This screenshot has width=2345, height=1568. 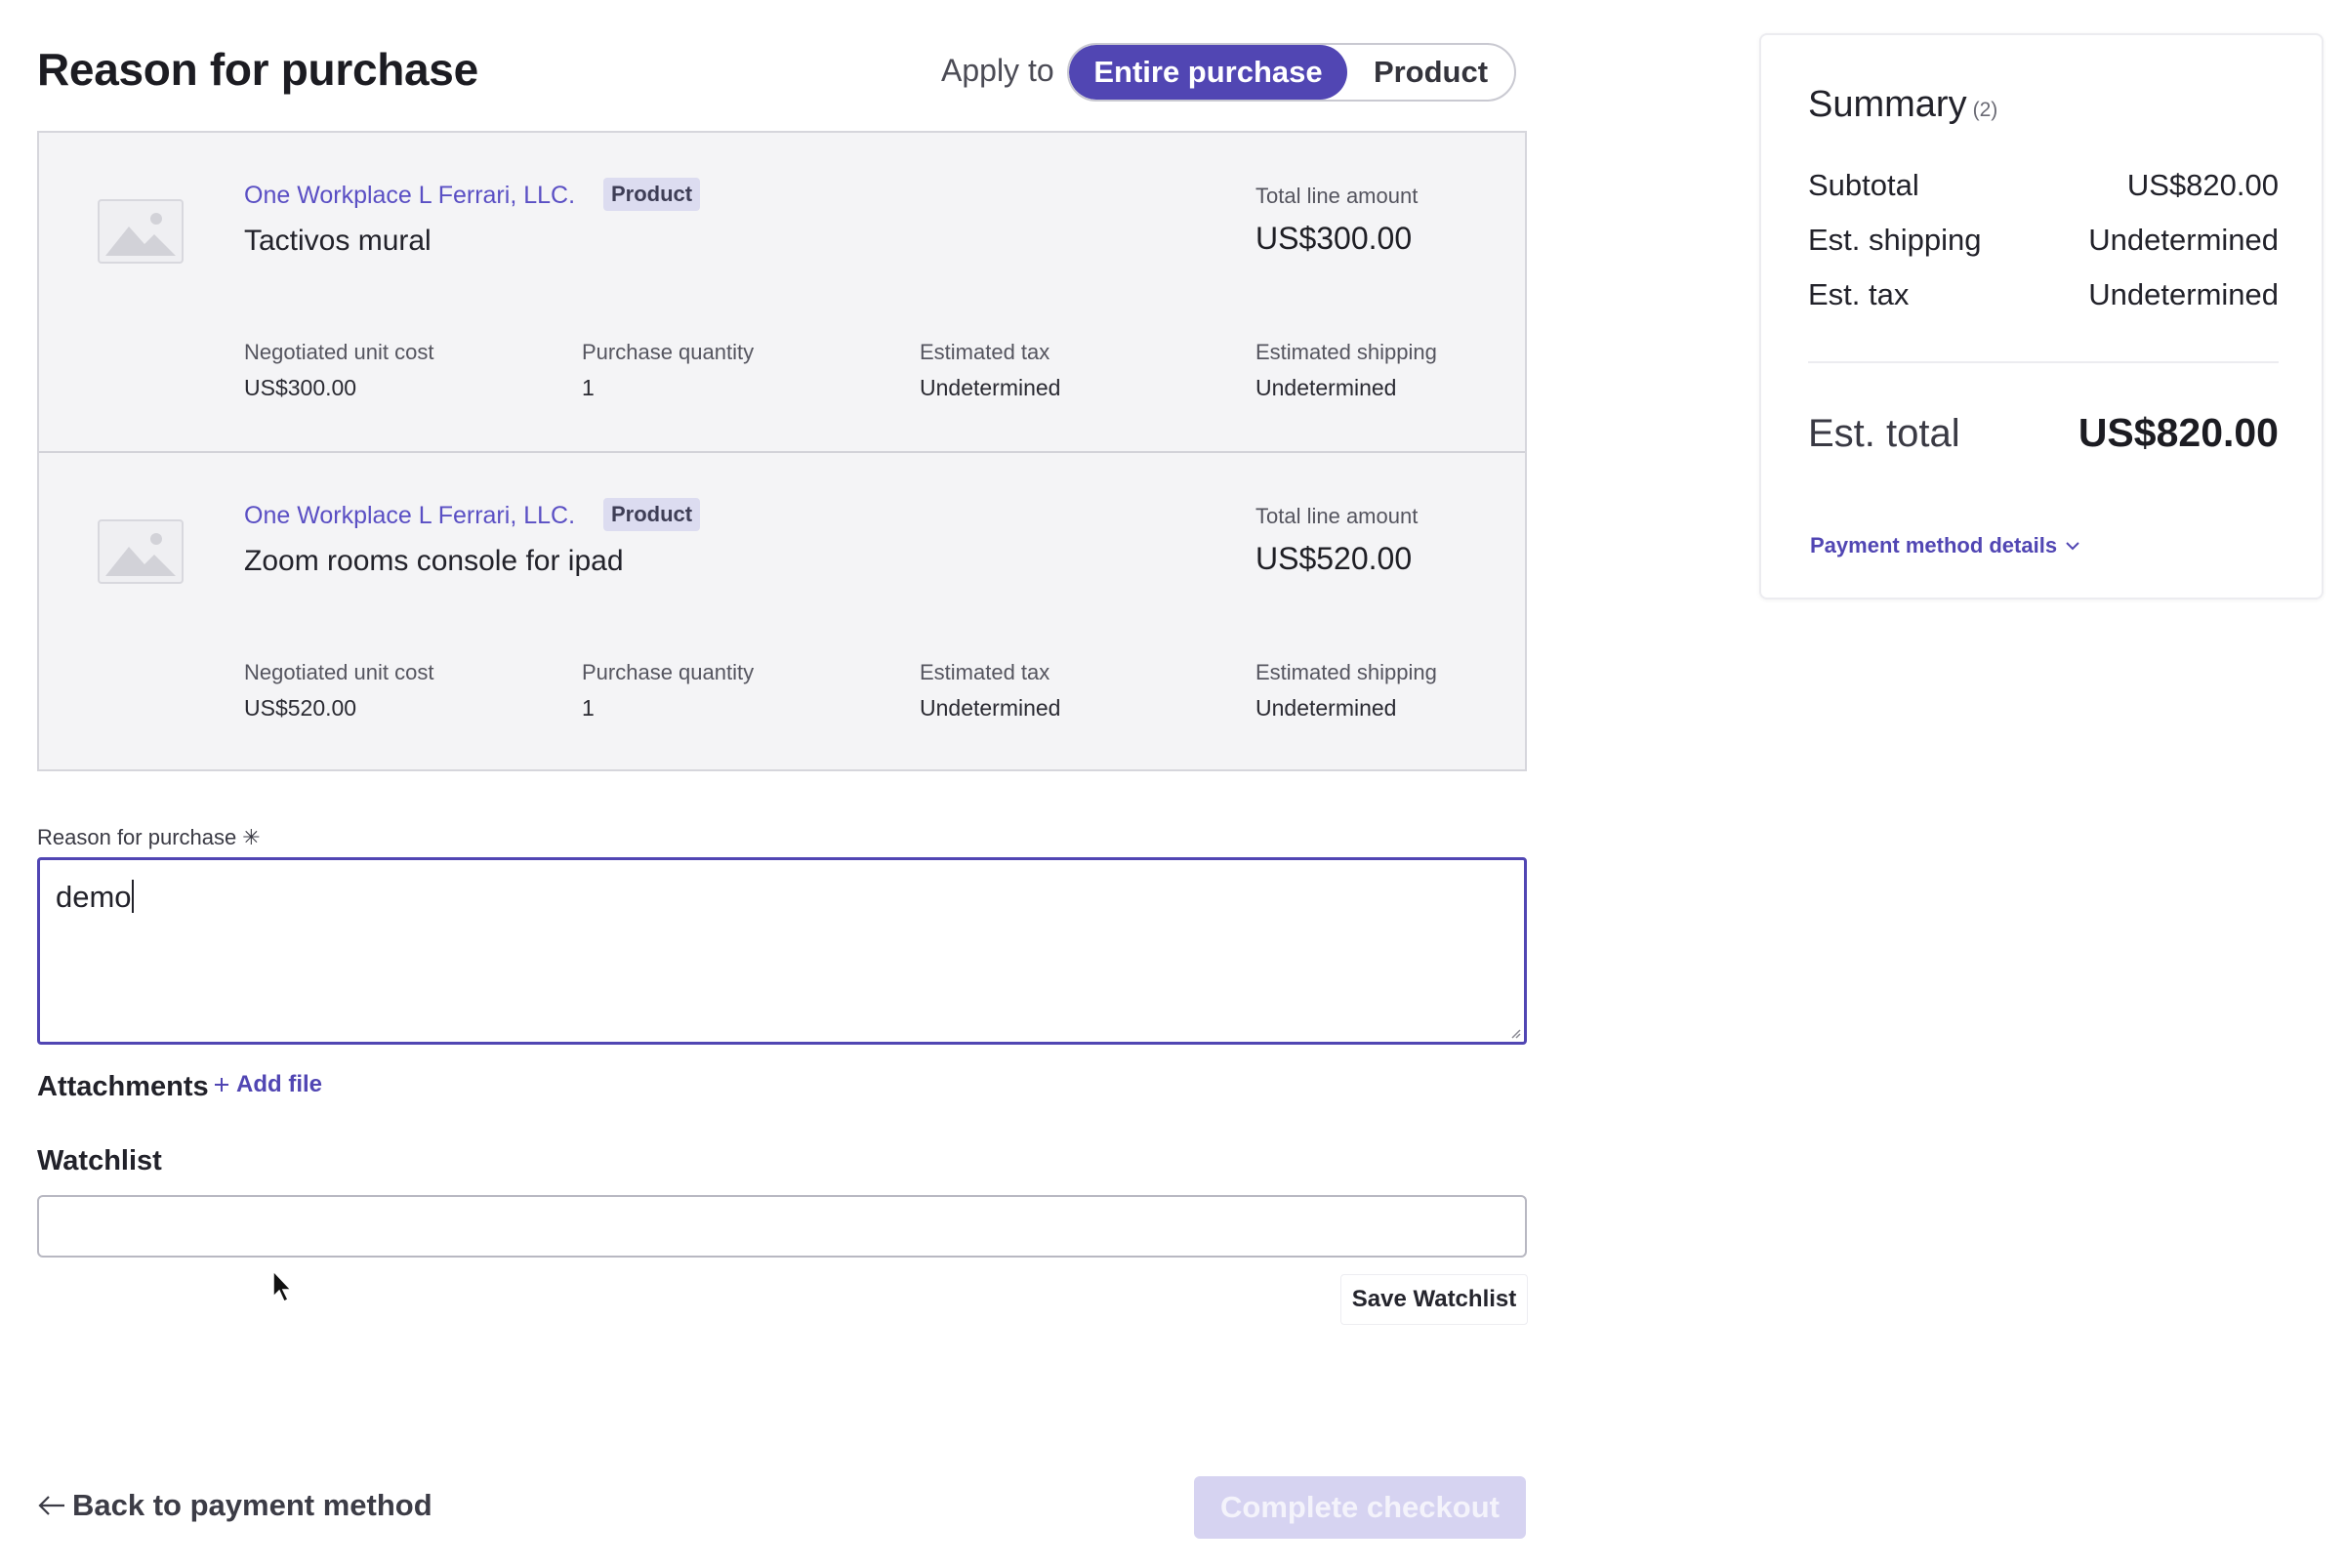 What do you see at coordinates (2072, 547) in the screenshot?
I see `chevron-down-icon` at bounding box center [2072, 547].